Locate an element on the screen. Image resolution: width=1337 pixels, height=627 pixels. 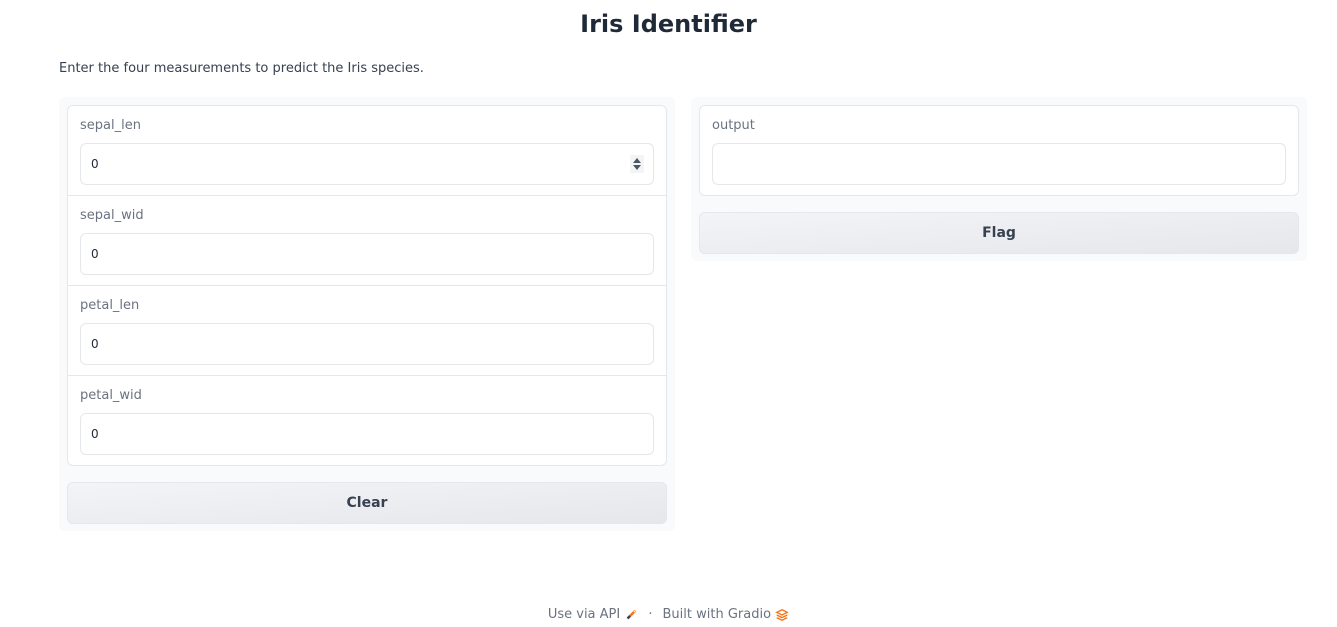
field-label: sepal_wid is located at coordinates (112, 215).